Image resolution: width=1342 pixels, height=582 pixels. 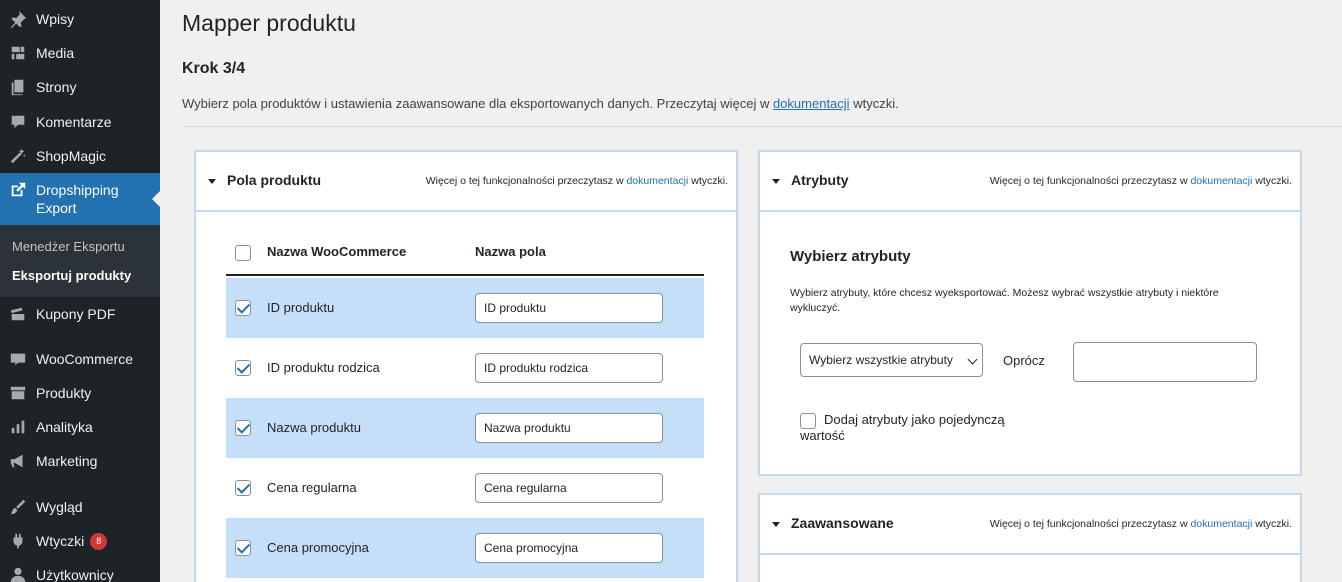 I want to click on media-icon, so click(x=18, y=53).